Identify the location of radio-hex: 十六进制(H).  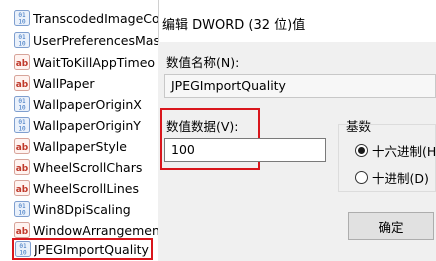
(395, 150).